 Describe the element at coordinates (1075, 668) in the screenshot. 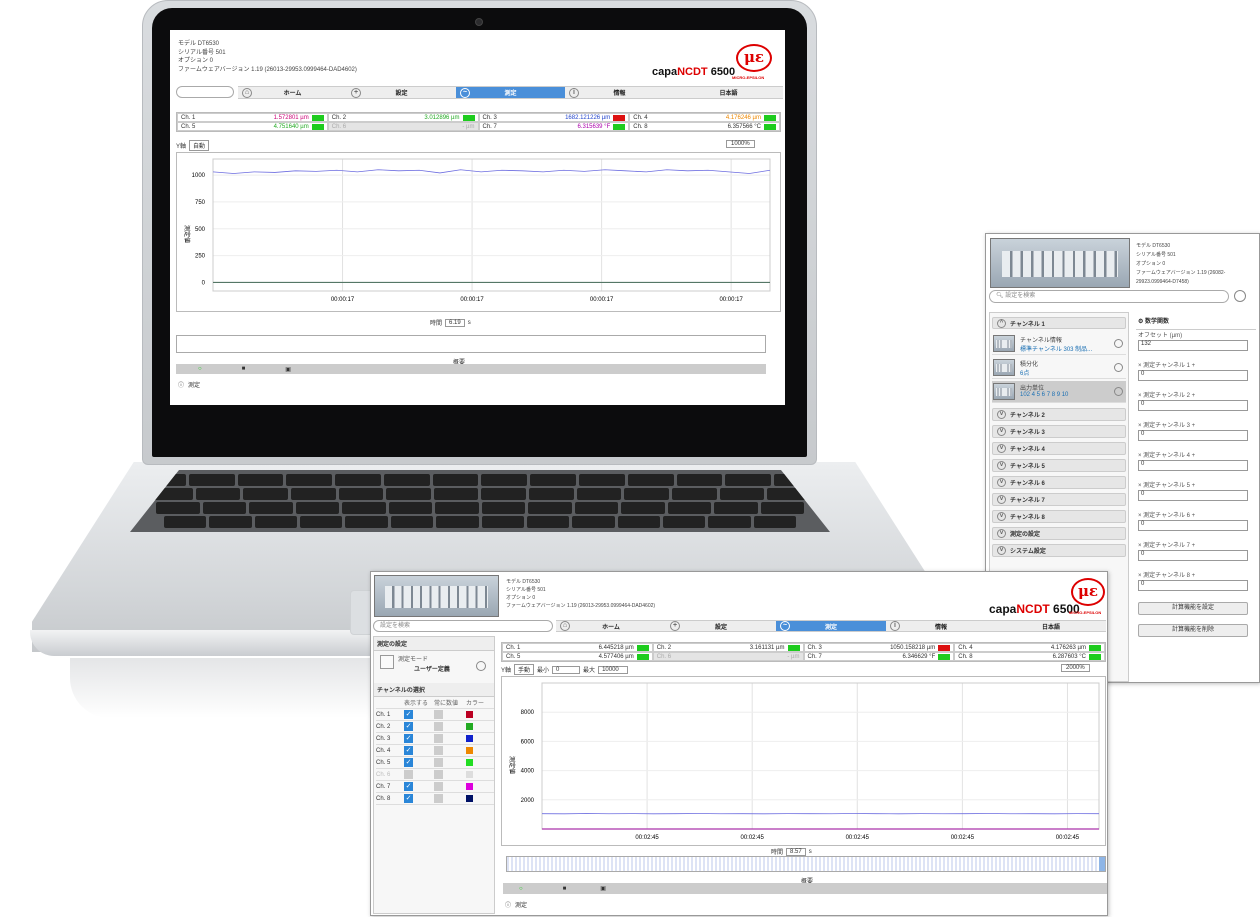

I see `zoom-select: 2000%` at that location.